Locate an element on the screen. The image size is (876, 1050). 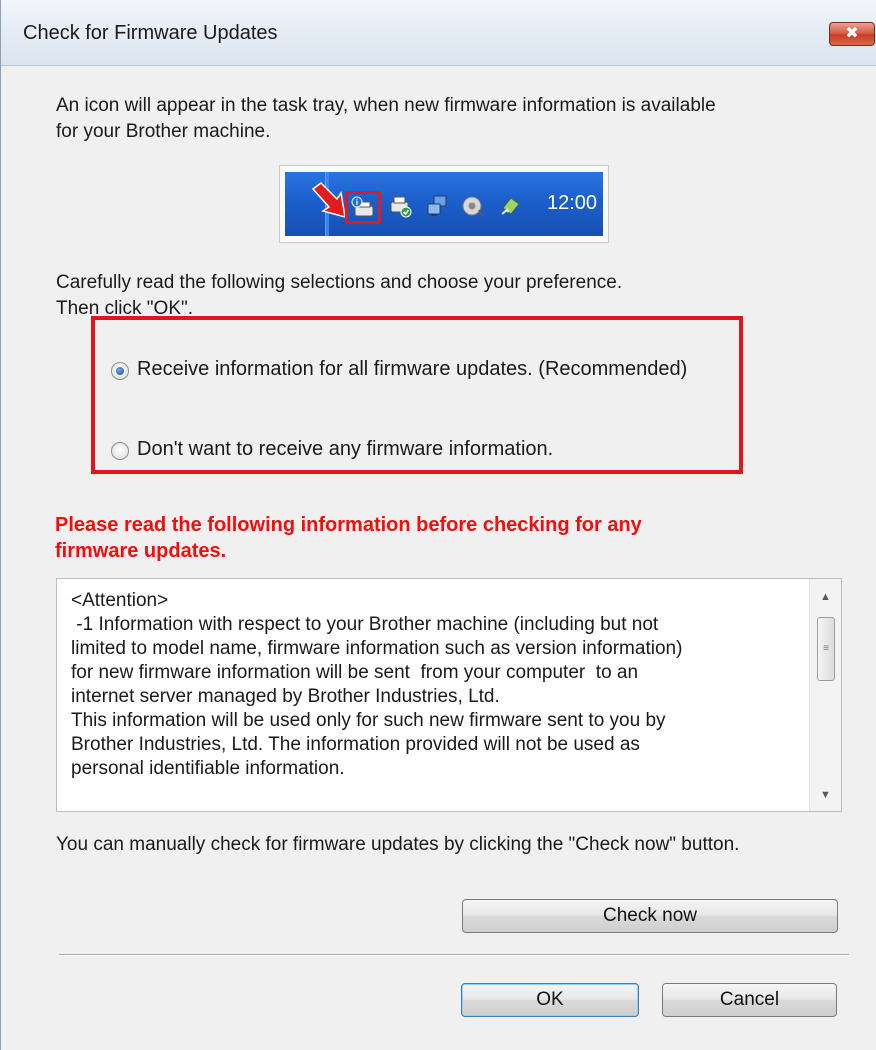
cancel-button: Cancel is located at coordinates (749, 1000).